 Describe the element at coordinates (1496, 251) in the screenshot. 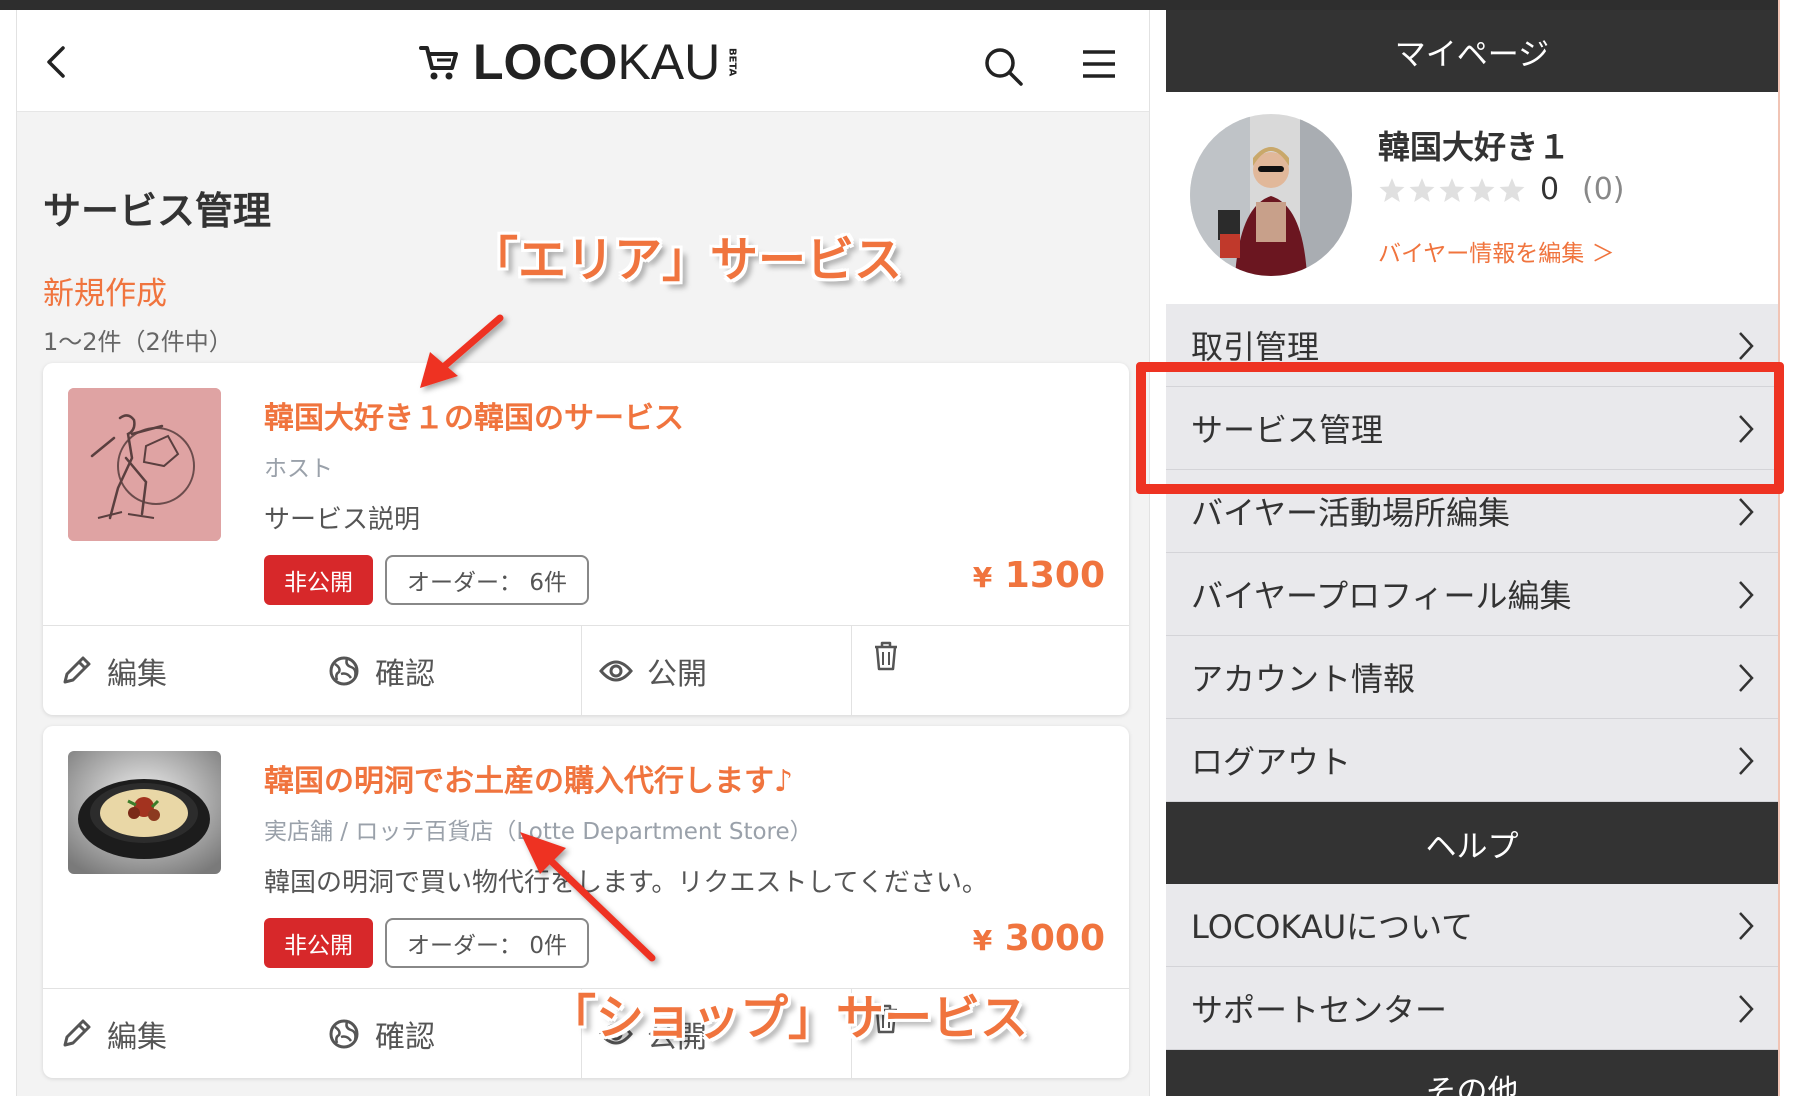

I see `edit-buyer-info-link: バイヤー情報を編集 ＞` at that location.